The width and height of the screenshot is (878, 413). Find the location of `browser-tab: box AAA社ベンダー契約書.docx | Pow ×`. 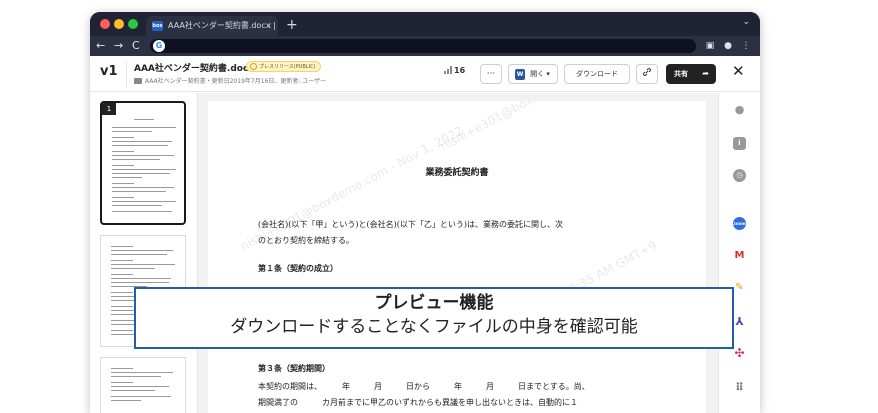

browser-tab: box AAA社ベンダー契約書.docx | Pow × is located at coordinates (212, 26).